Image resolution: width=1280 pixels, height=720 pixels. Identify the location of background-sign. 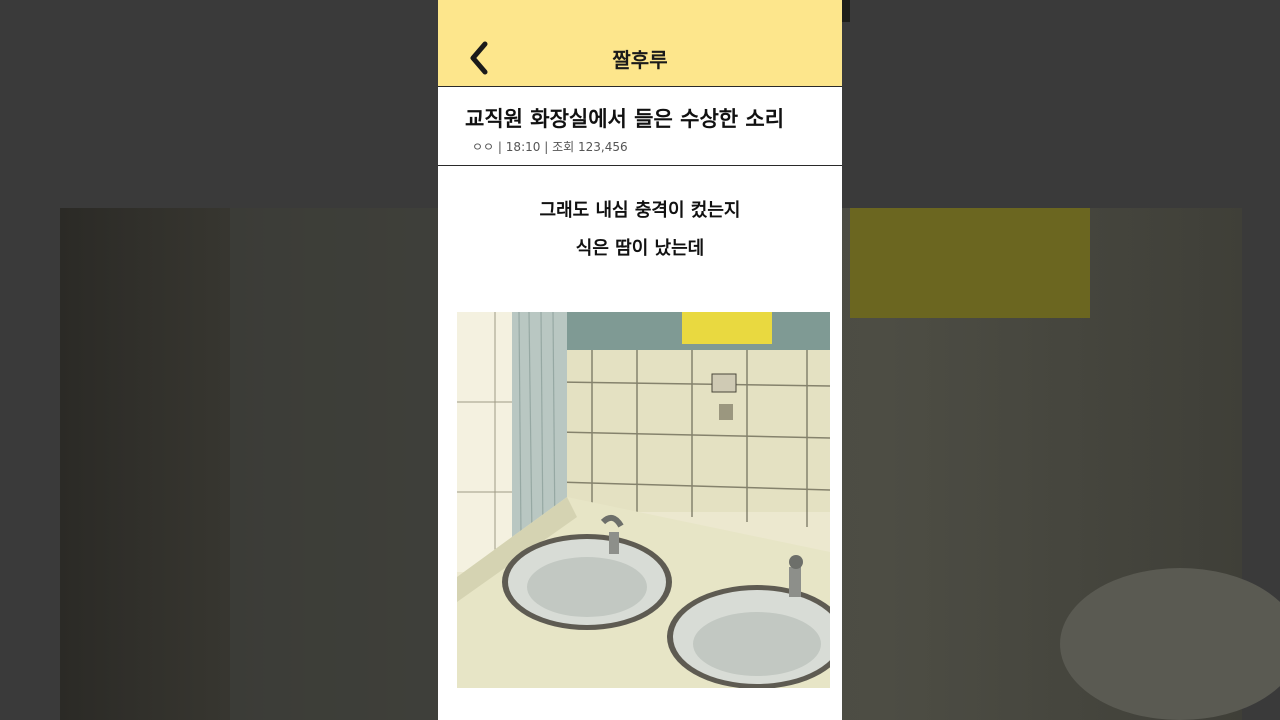
(970, 263).